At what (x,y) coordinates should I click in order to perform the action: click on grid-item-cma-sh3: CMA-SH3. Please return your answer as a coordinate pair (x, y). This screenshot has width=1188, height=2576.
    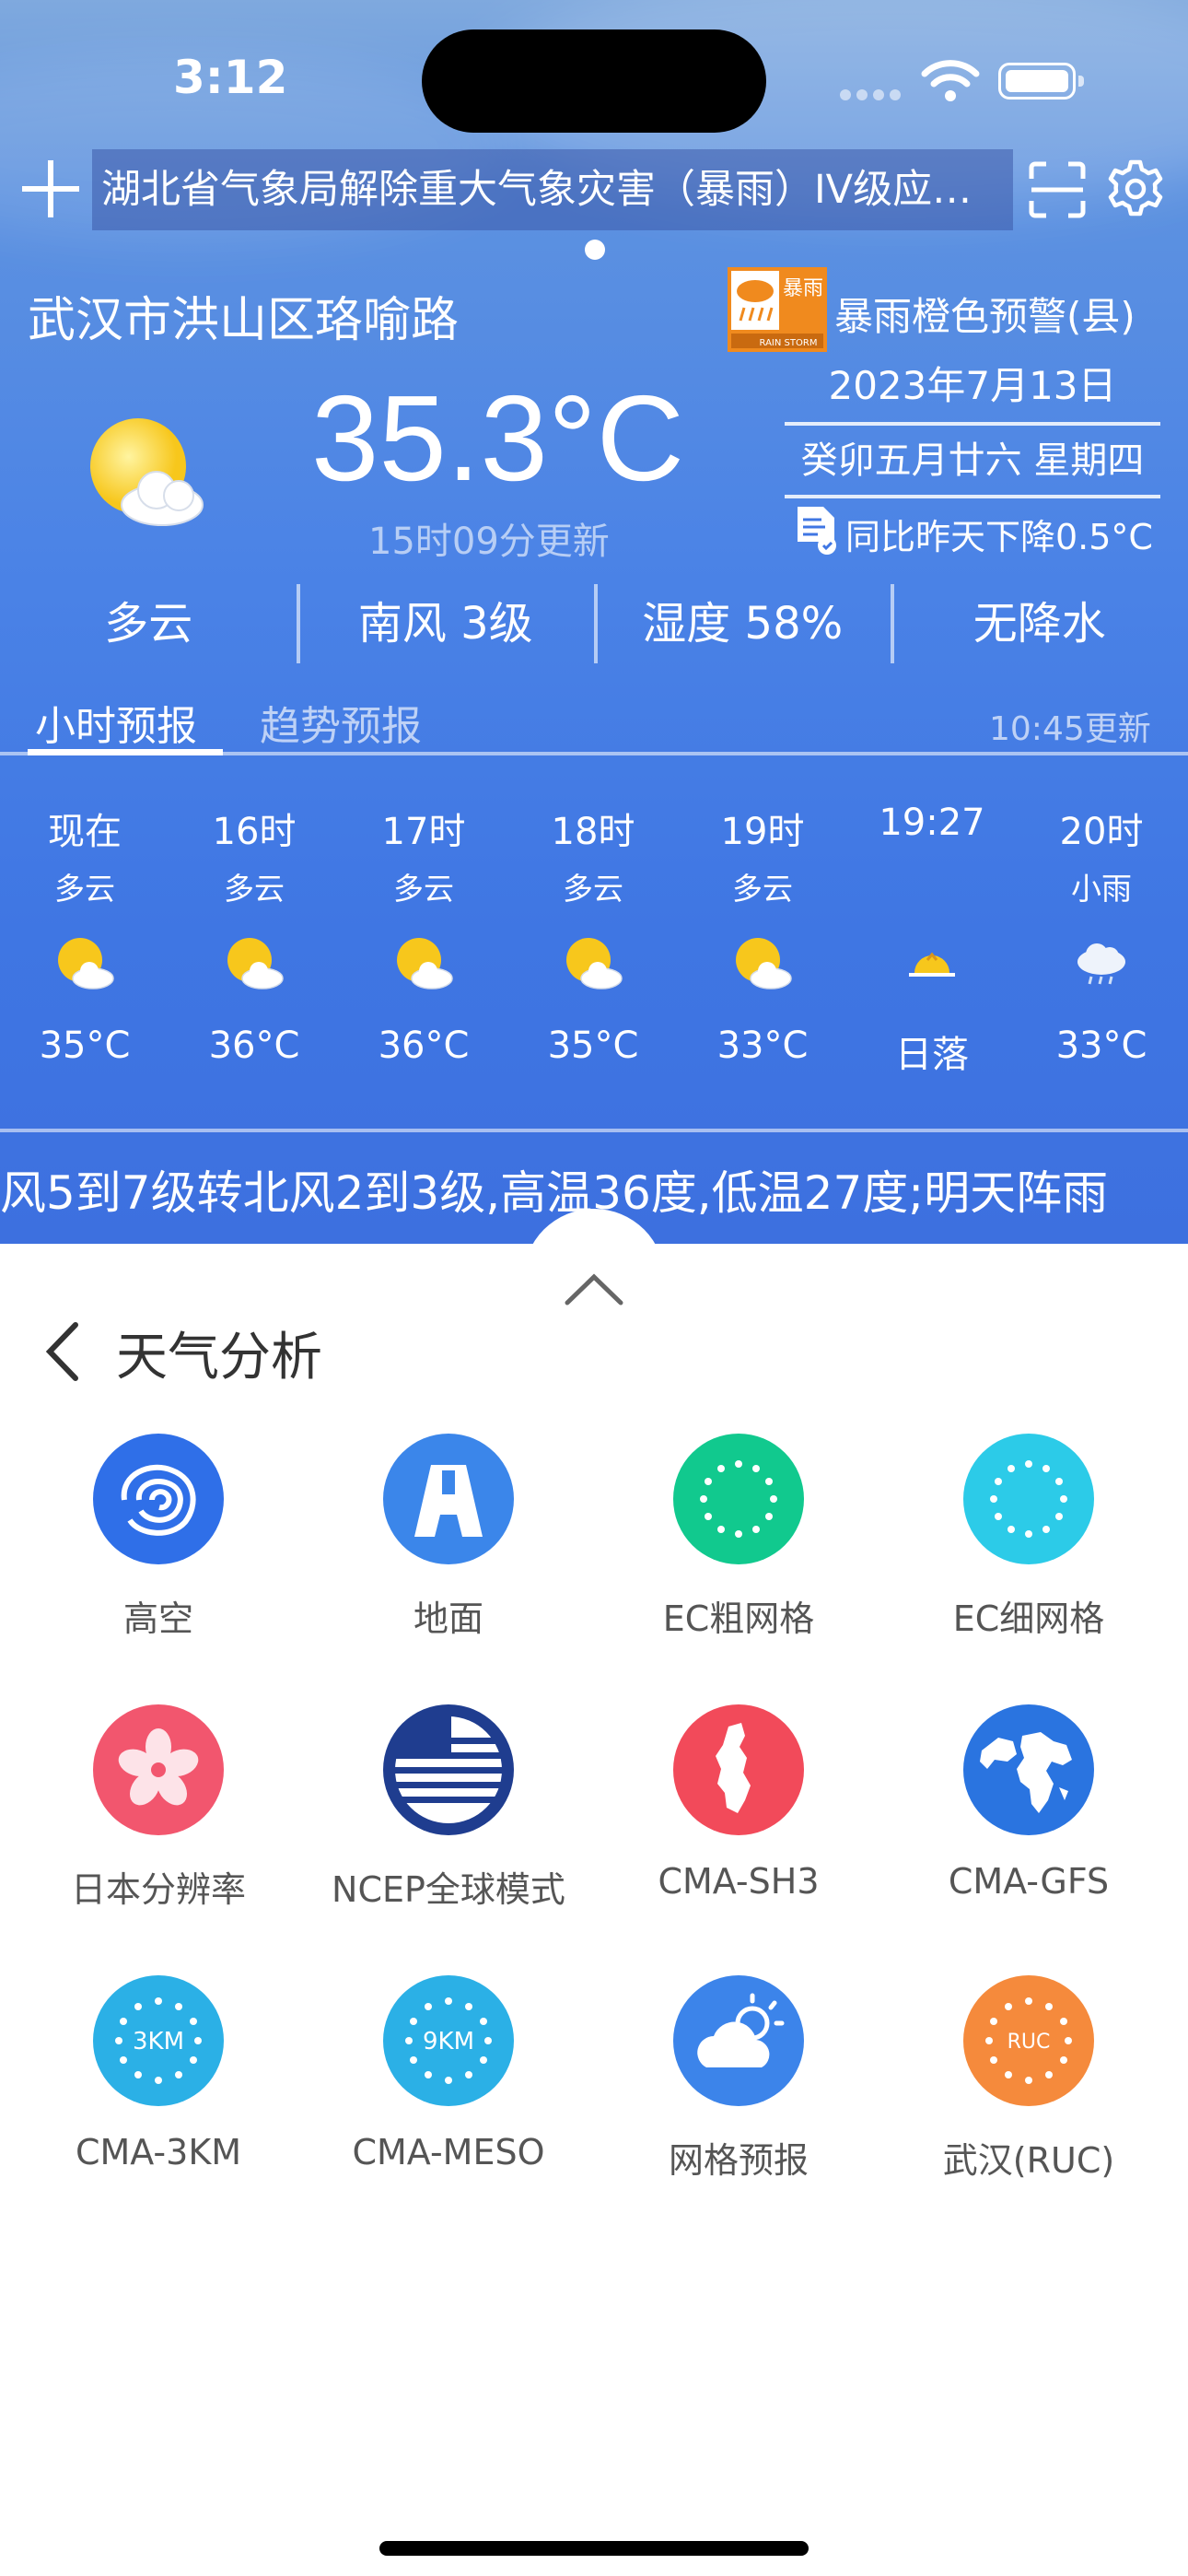
    Looking at the image, I should click on (738, 1803).